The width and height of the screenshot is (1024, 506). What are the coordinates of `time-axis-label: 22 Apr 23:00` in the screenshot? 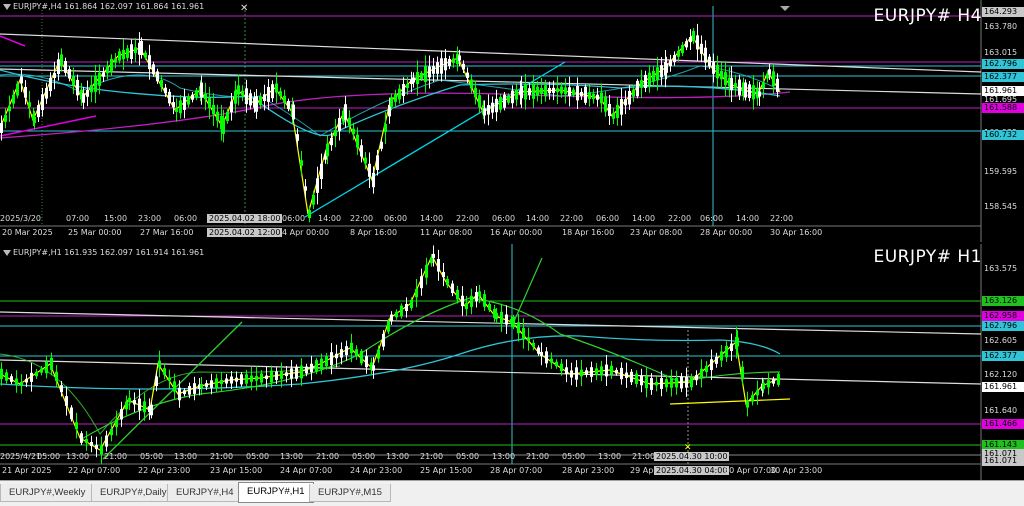 It's located at (164, 470).